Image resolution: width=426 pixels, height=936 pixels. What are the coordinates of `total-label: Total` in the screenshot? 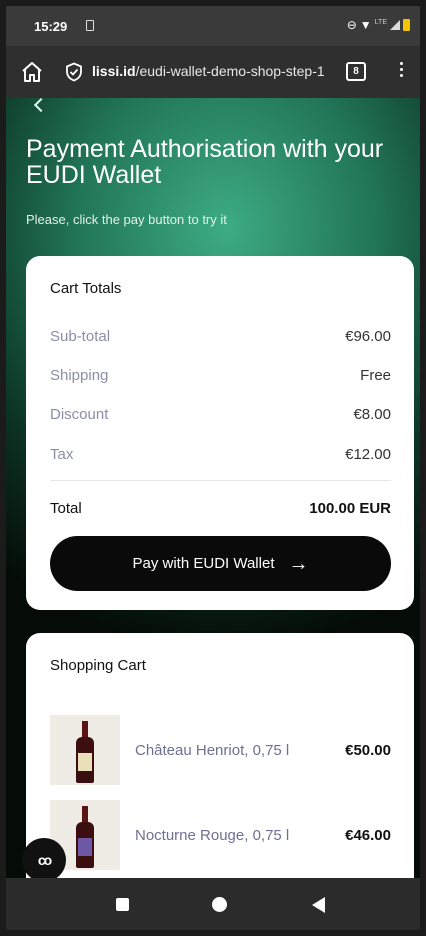 It's located at (66, 508).